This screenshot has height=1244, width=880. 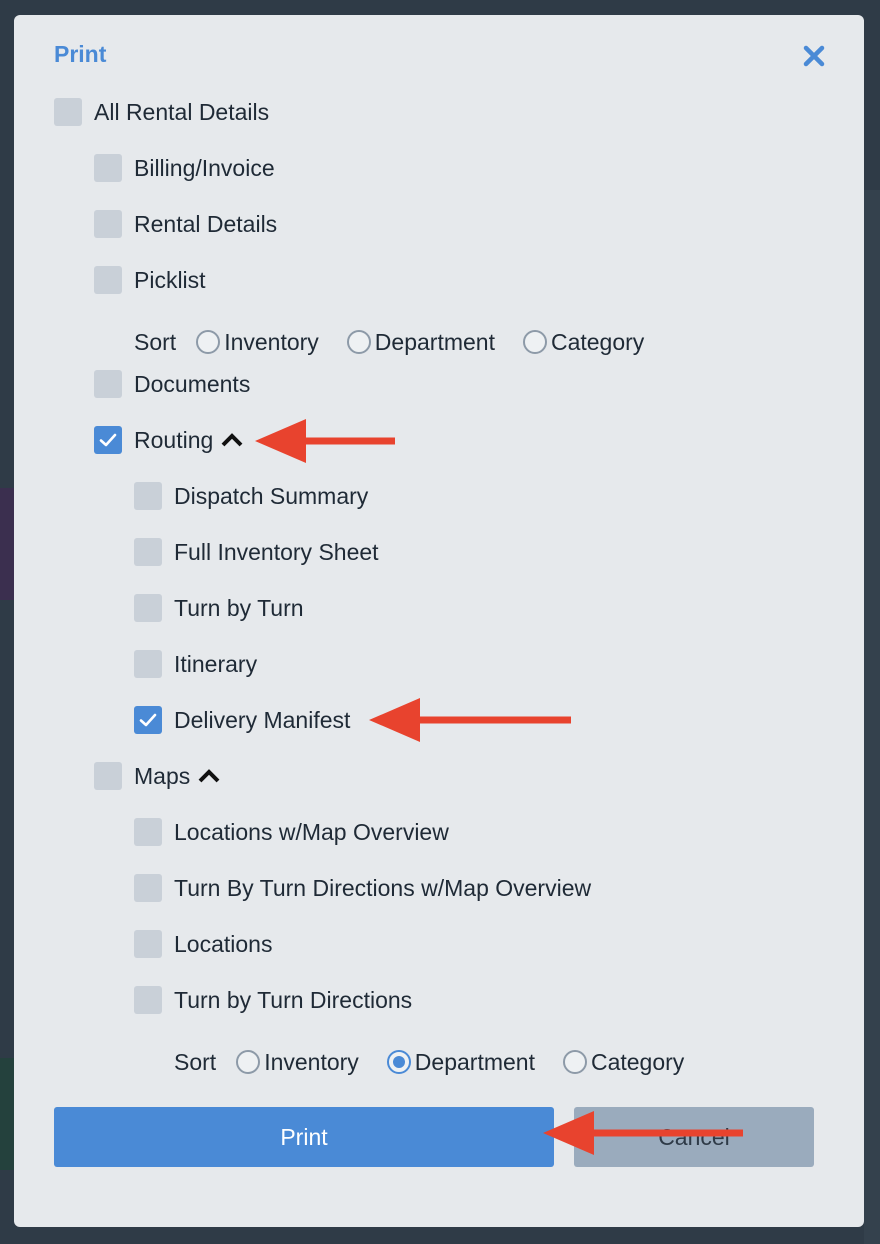 I want to click on option-picklist: Picklist, so click(x=150, y=280).